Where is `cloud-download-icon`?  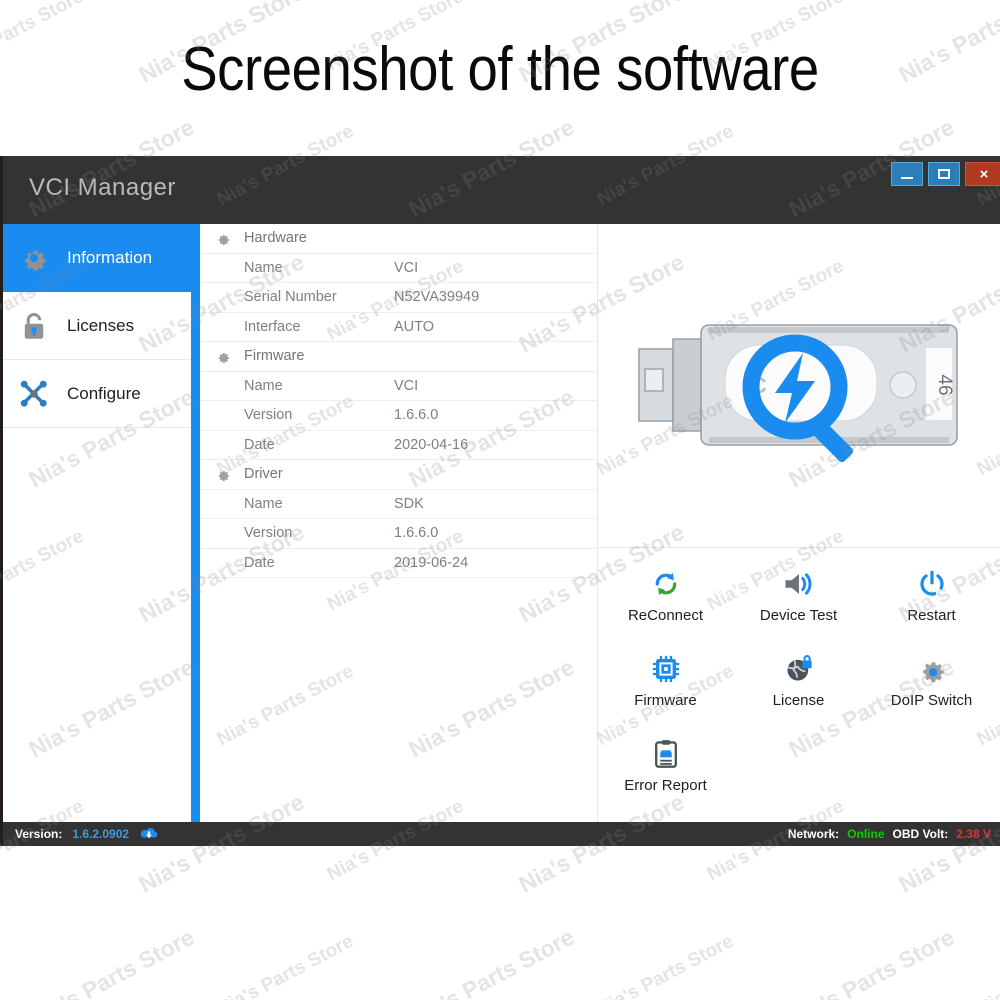 cloud-download-icon is located at coordinates (149, 834).